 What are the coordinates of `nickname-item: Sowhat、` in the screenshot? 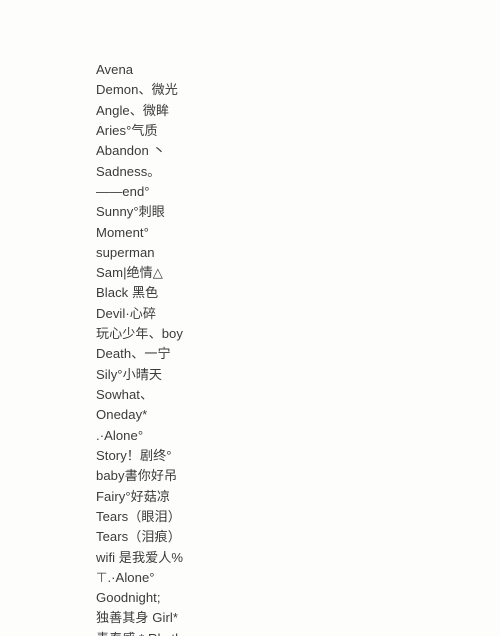 It's located at (125, 394).